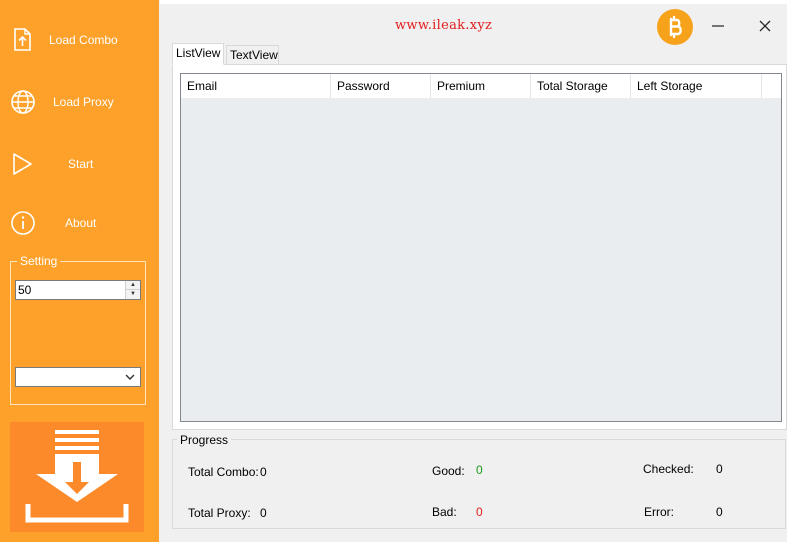 The image size is (787, 542). What do you see at coordinates (198, 54) in the screenshot?
I see `tab-listview: ListView` at bounding box center [198, 54].